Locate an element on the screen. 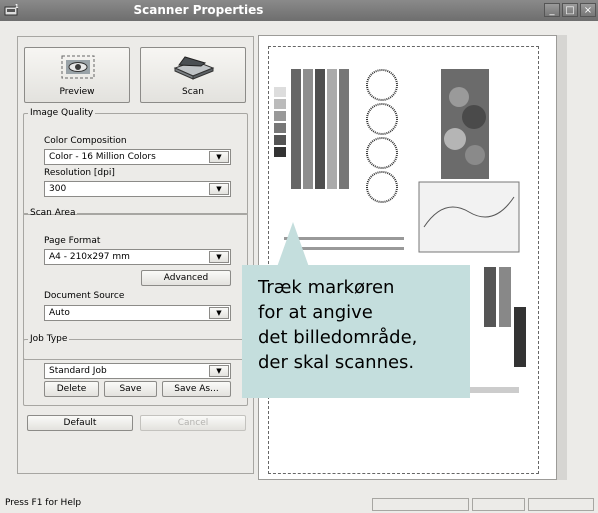  resolution-label: Resolution [dpi] is located at coordinates (79, 173).